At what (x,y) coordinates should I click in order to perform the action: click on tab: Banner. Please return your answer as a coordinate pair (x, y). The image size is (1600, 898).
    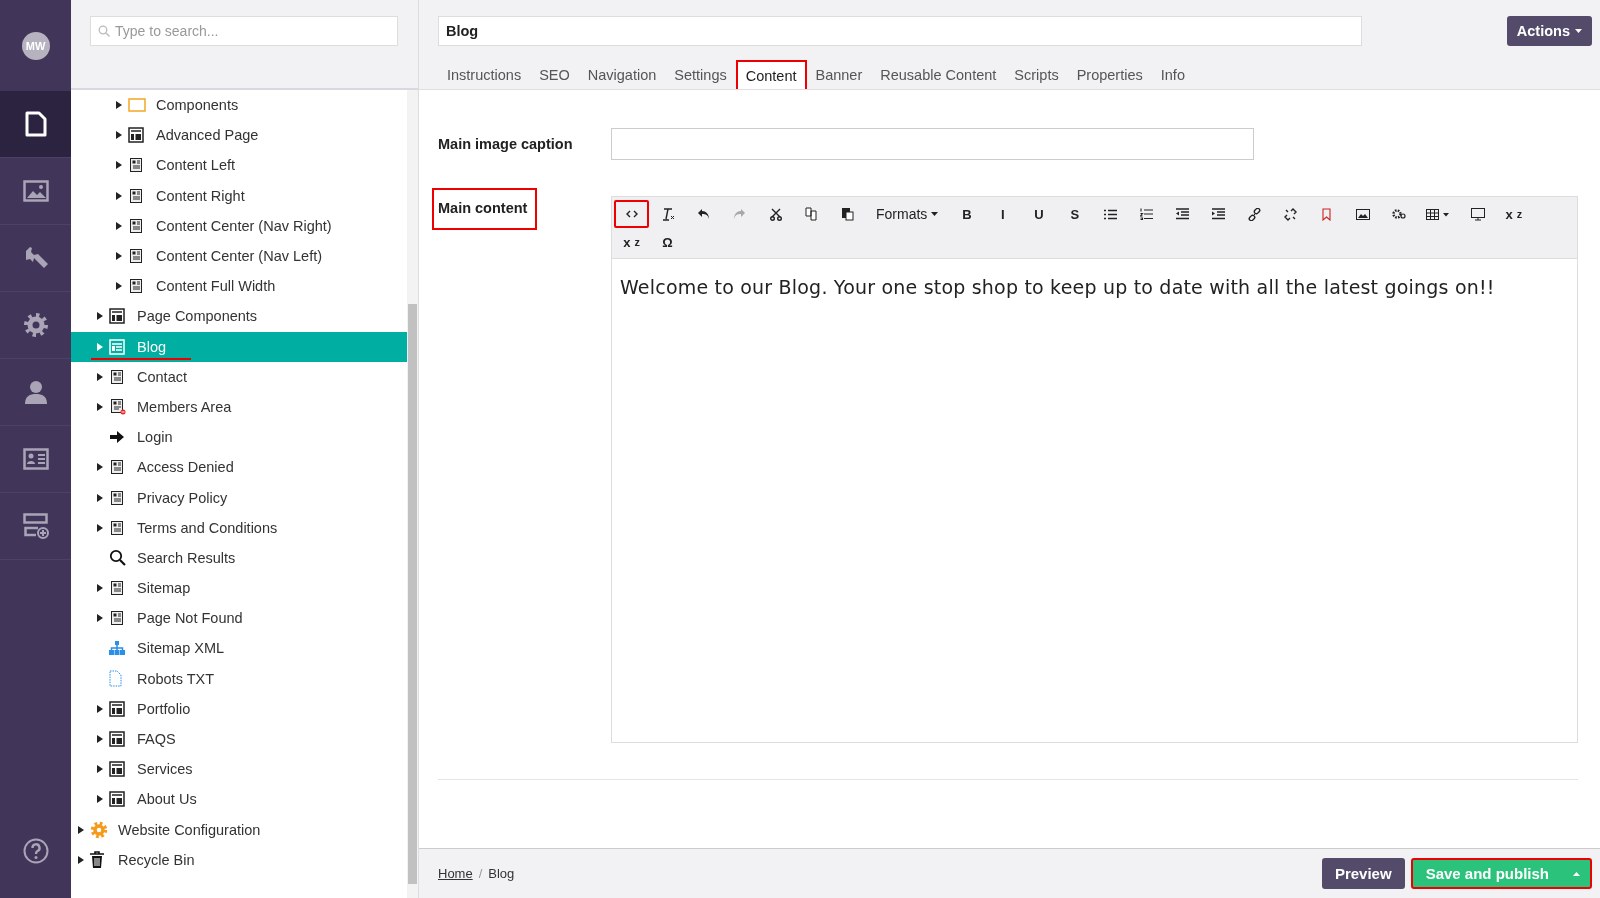
    Looking at the image, I should click on (839, 74).